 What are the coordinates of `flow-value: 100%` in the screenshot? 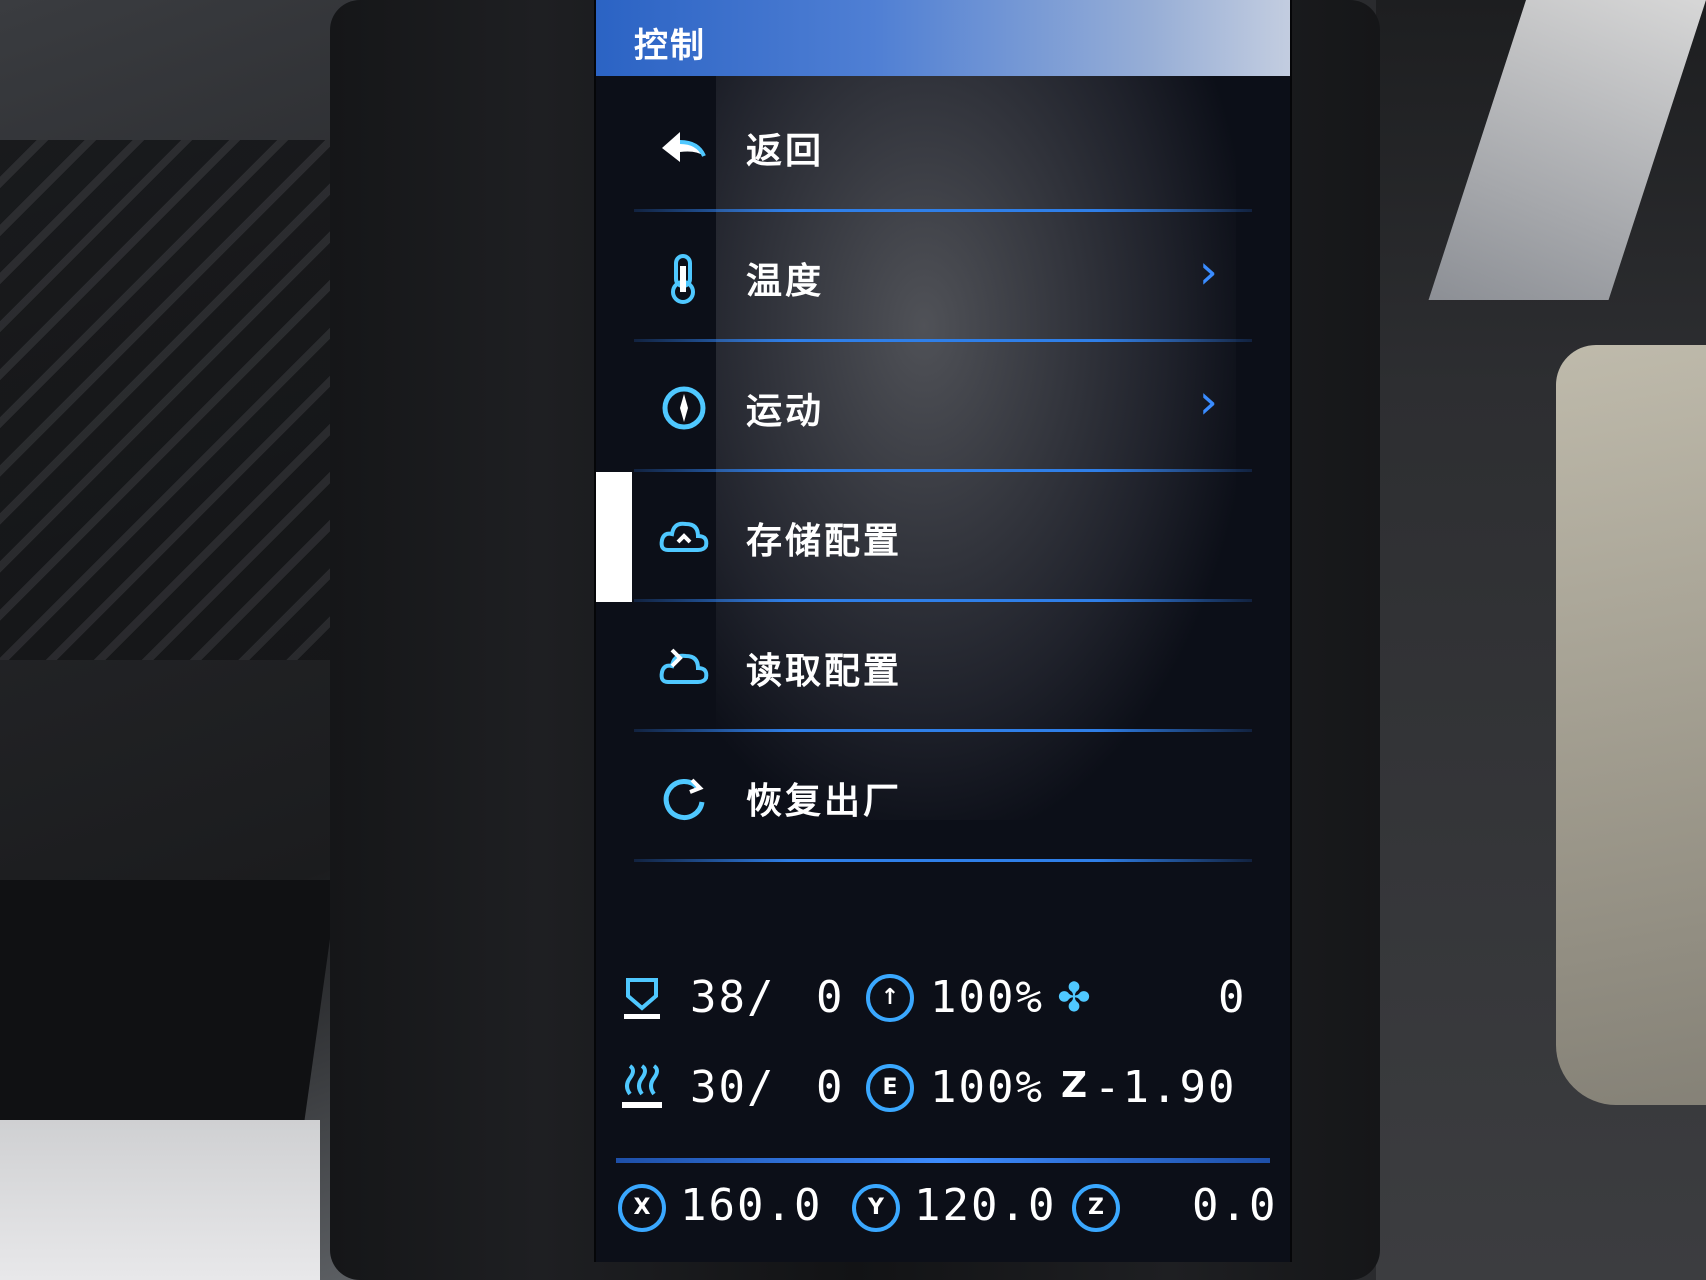 It's located at (987, 1087).